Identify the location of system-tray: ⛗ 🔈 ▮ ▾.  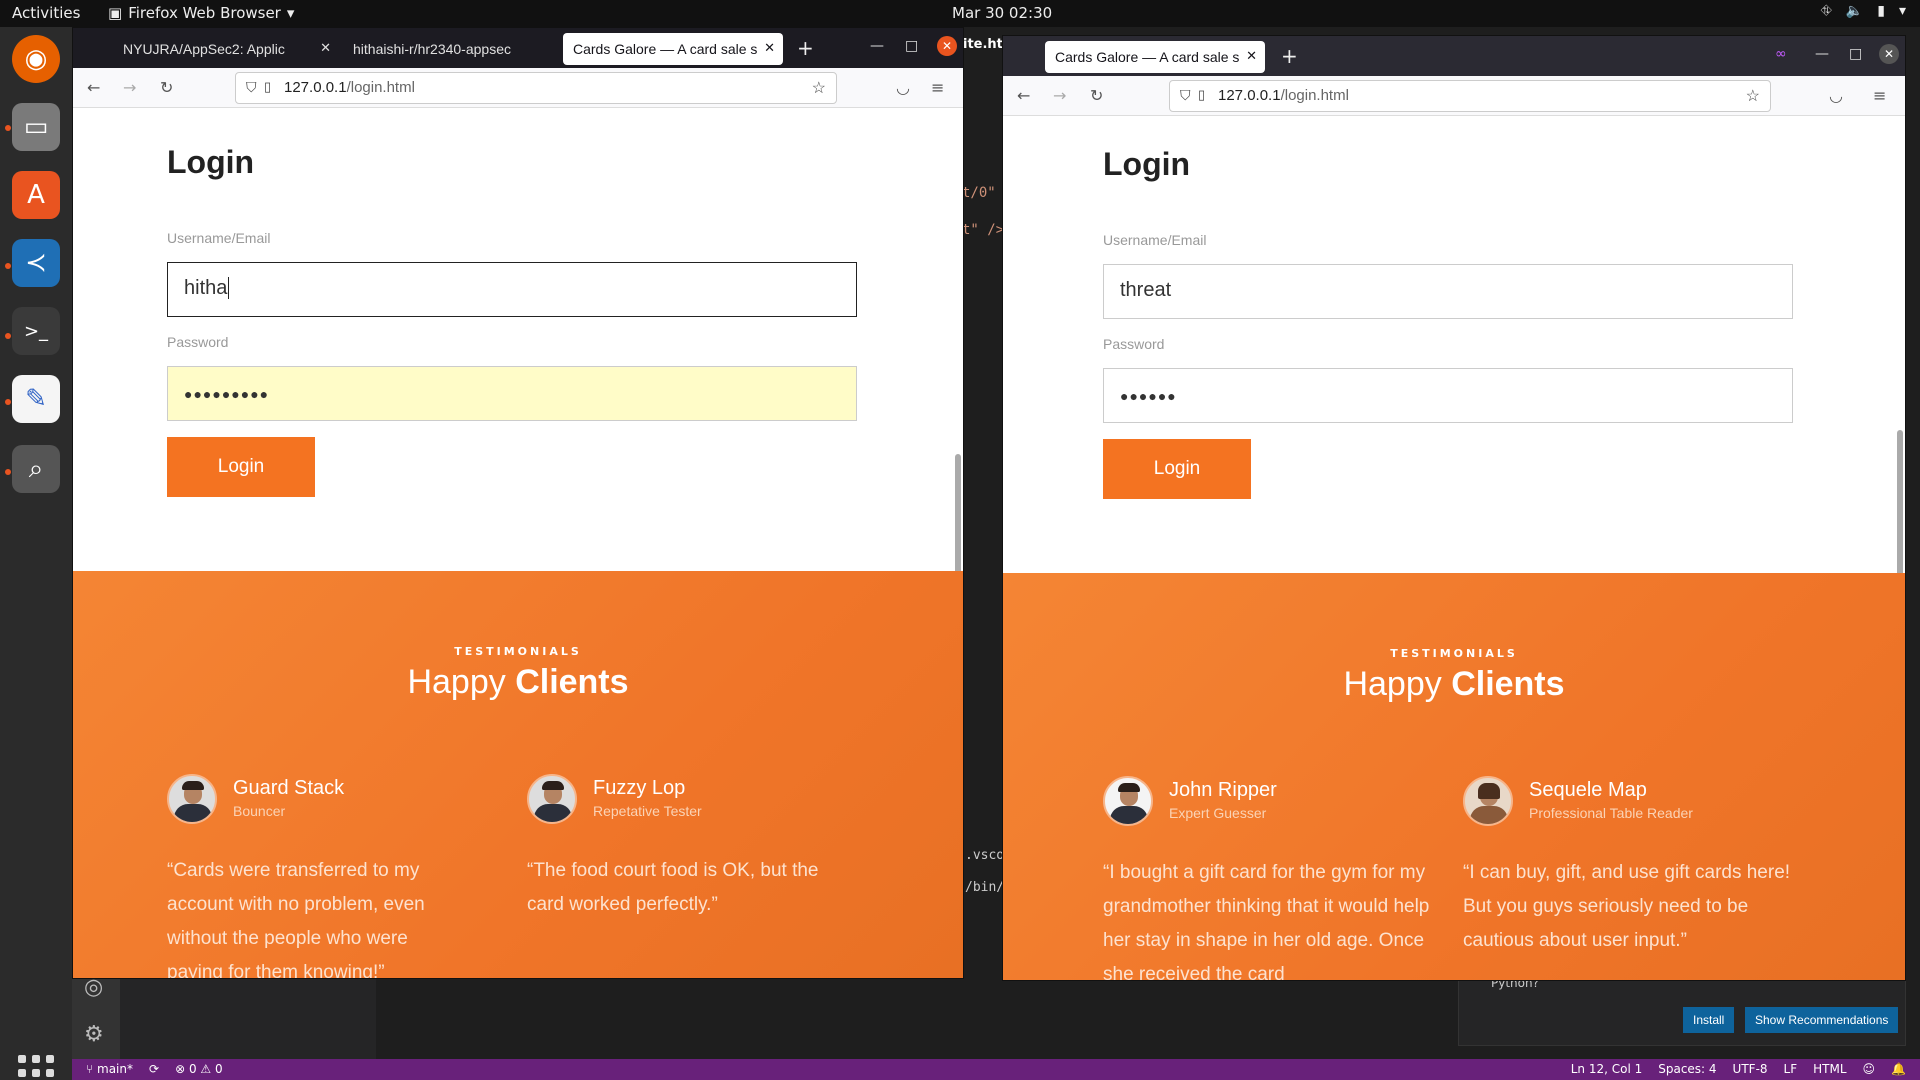
(1863, 11).